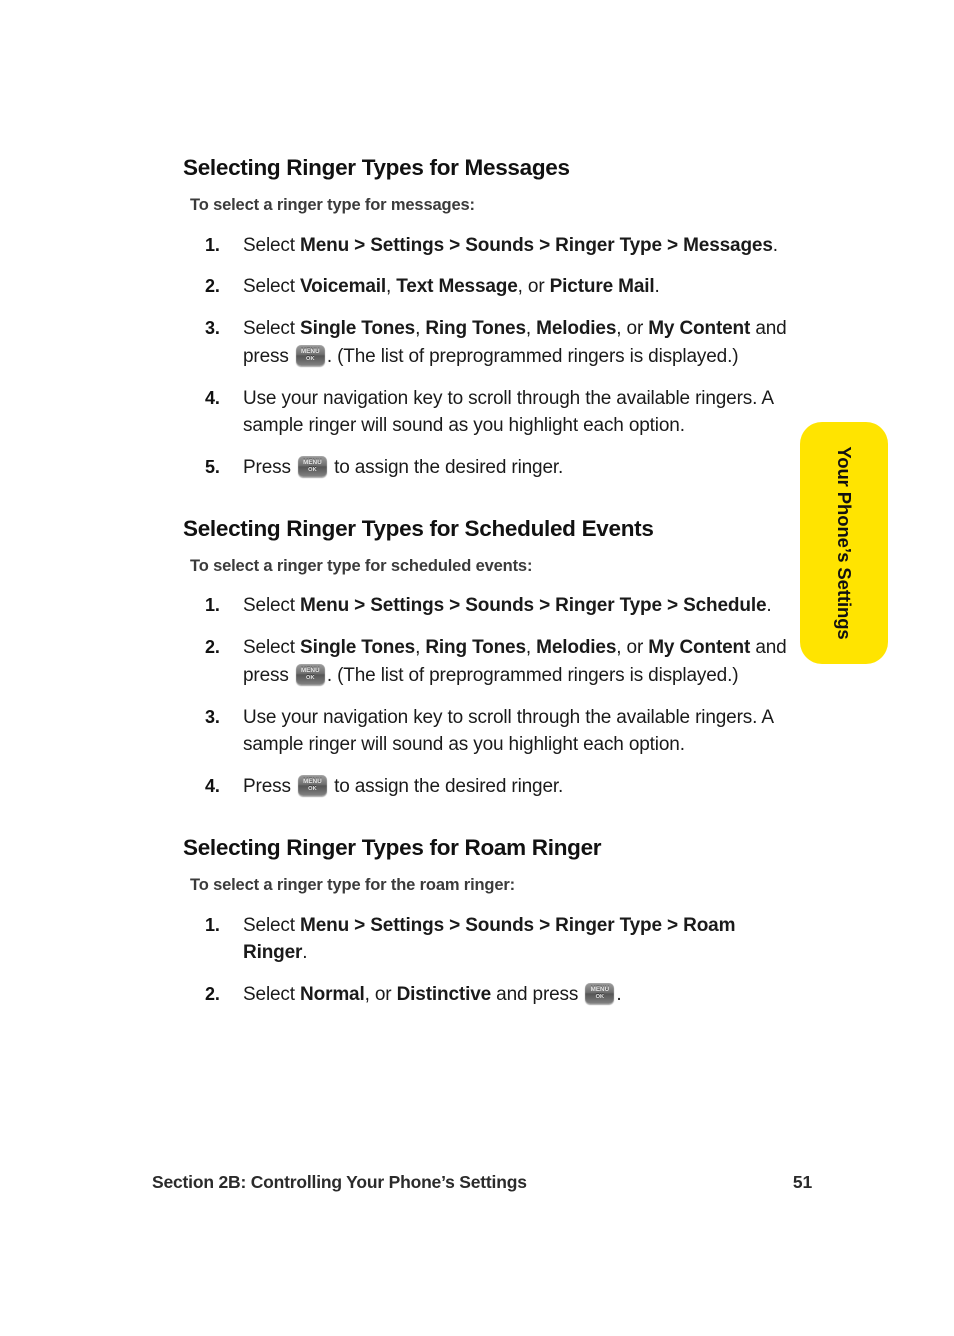  Describe the element at coordinates (212, 467) in the screenshot. I see `step-number: 5.` at that location.